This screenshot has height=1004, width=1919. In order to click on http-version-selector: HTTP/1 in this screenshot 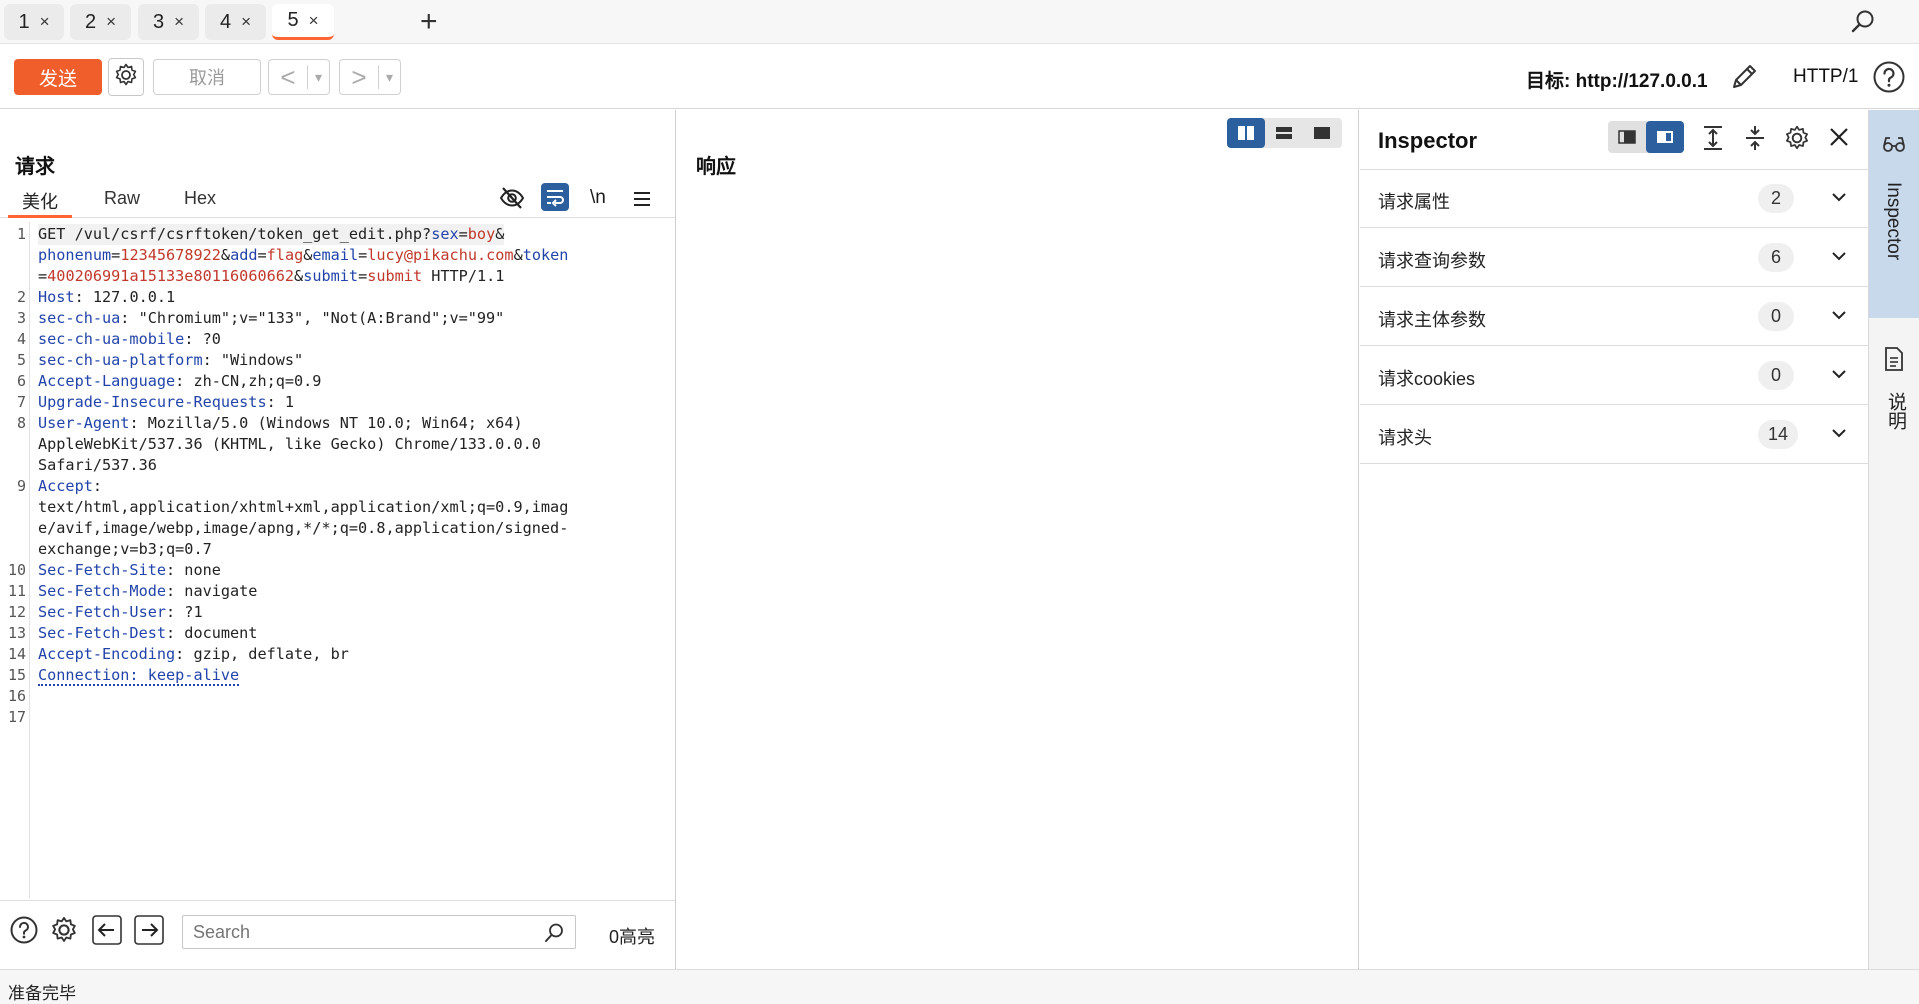, I will do `click(1825, 77)`.